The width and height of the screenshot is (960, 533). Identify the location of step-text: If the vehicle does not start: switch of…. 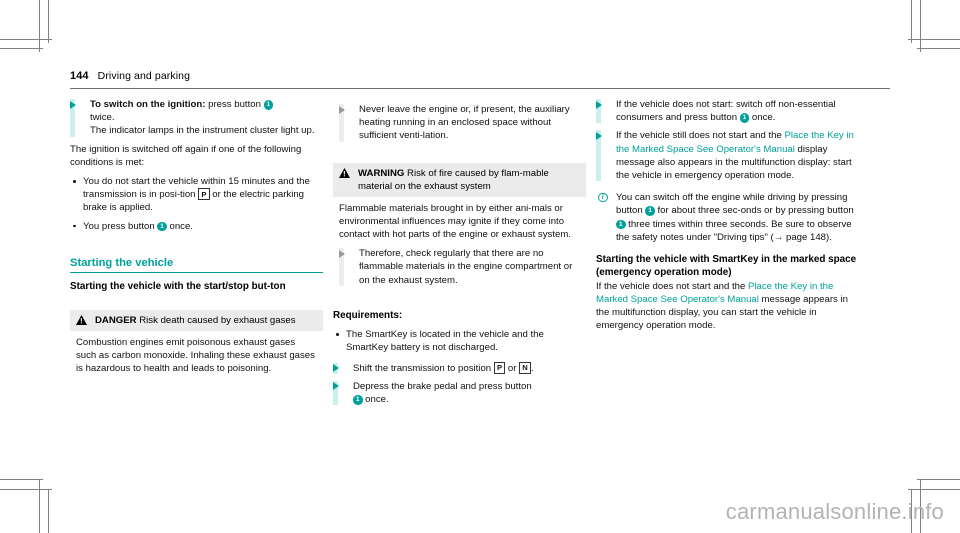
(738, 111).